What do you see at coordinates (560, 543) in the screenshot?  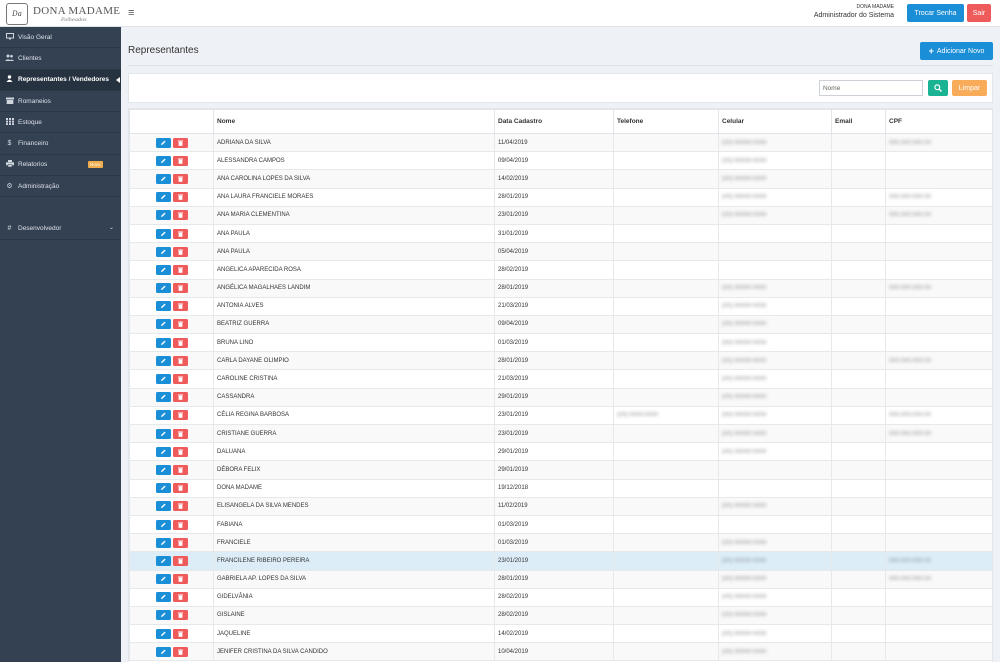 I see `table-row: FRANCIELE 01/03/2019 (00) 00000-0000` at bounding box center [560, 543].